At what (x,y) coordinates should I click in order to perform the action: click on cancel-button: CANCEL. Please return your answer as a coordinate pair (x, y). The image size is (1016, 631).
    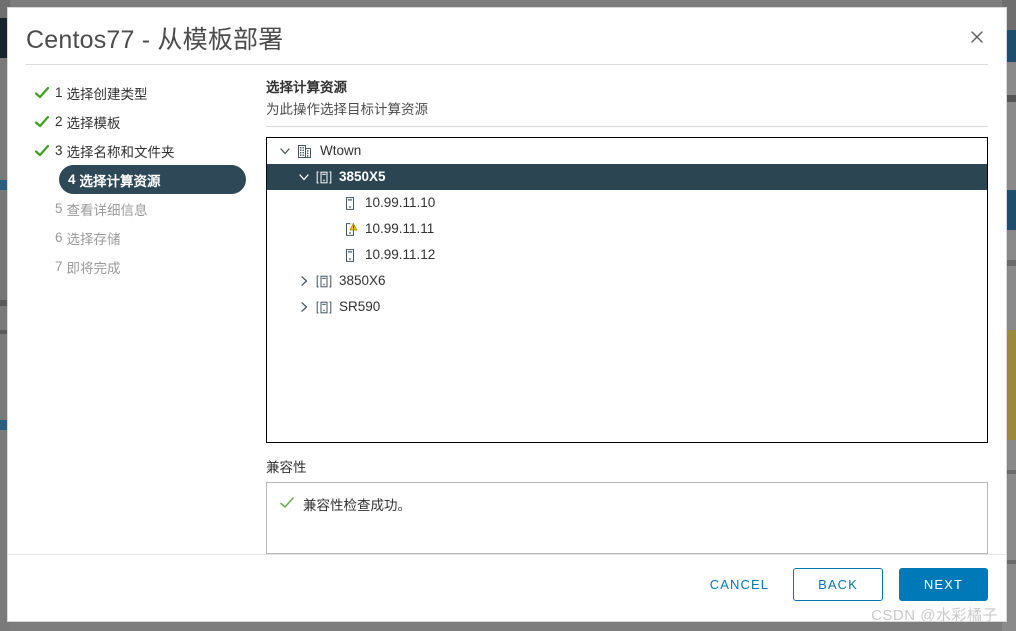
    Looking at the image, I should click on (739, 584).